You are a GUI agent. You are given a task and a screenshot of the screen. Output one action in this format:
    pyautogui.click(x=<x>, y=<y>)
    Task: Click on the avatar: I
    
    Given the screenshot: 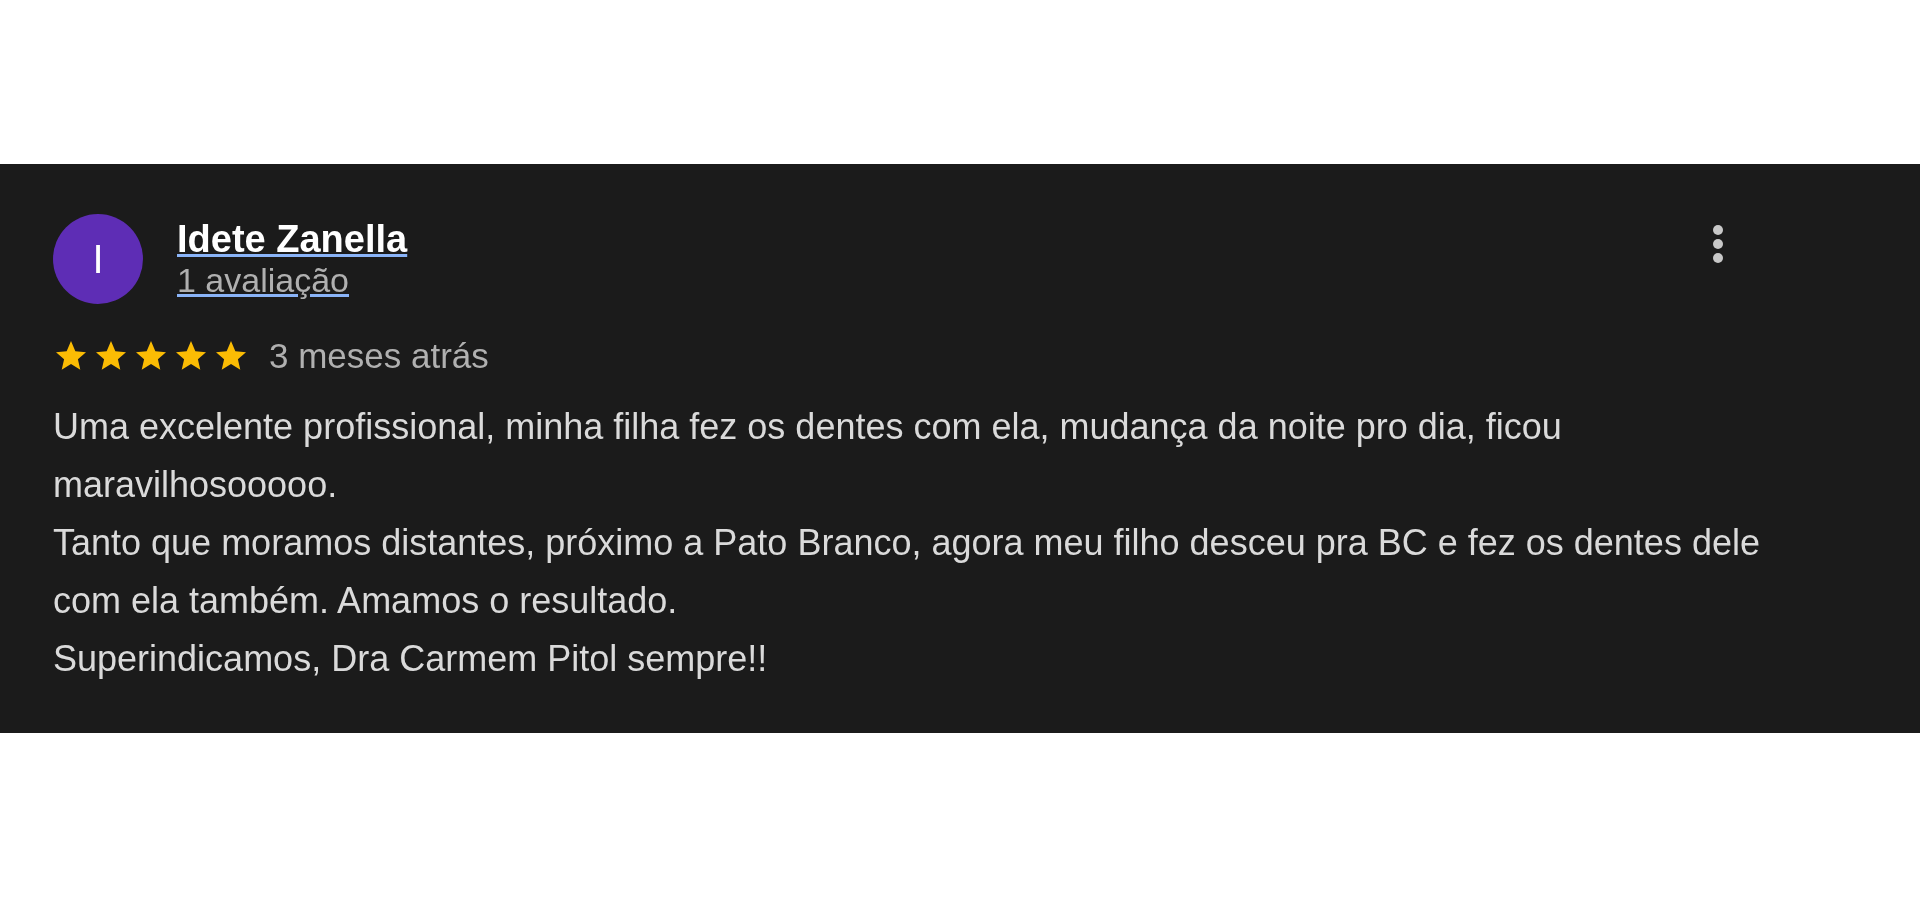 What is the action you would take?
    pyautogui.click(x=98, y=259)
    